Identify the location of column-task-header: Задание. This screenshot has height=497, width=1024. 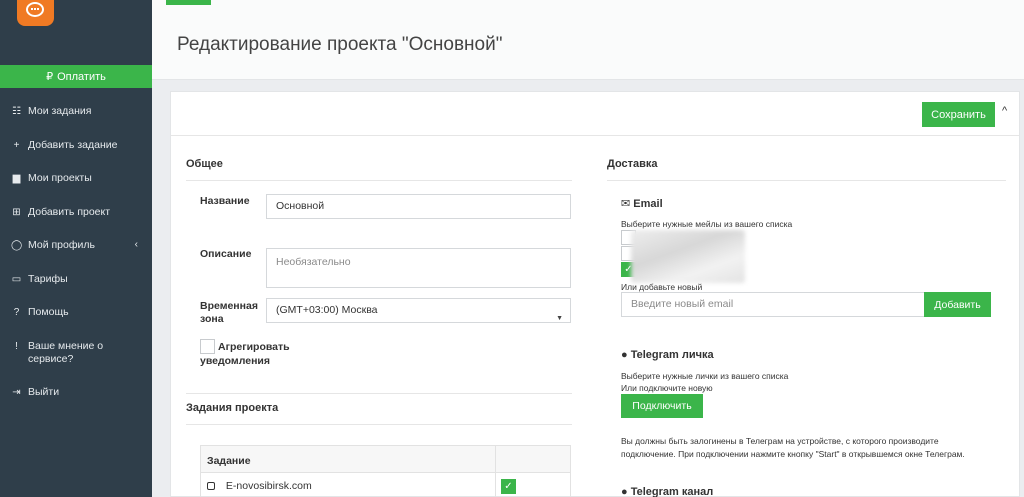
(229, 461).